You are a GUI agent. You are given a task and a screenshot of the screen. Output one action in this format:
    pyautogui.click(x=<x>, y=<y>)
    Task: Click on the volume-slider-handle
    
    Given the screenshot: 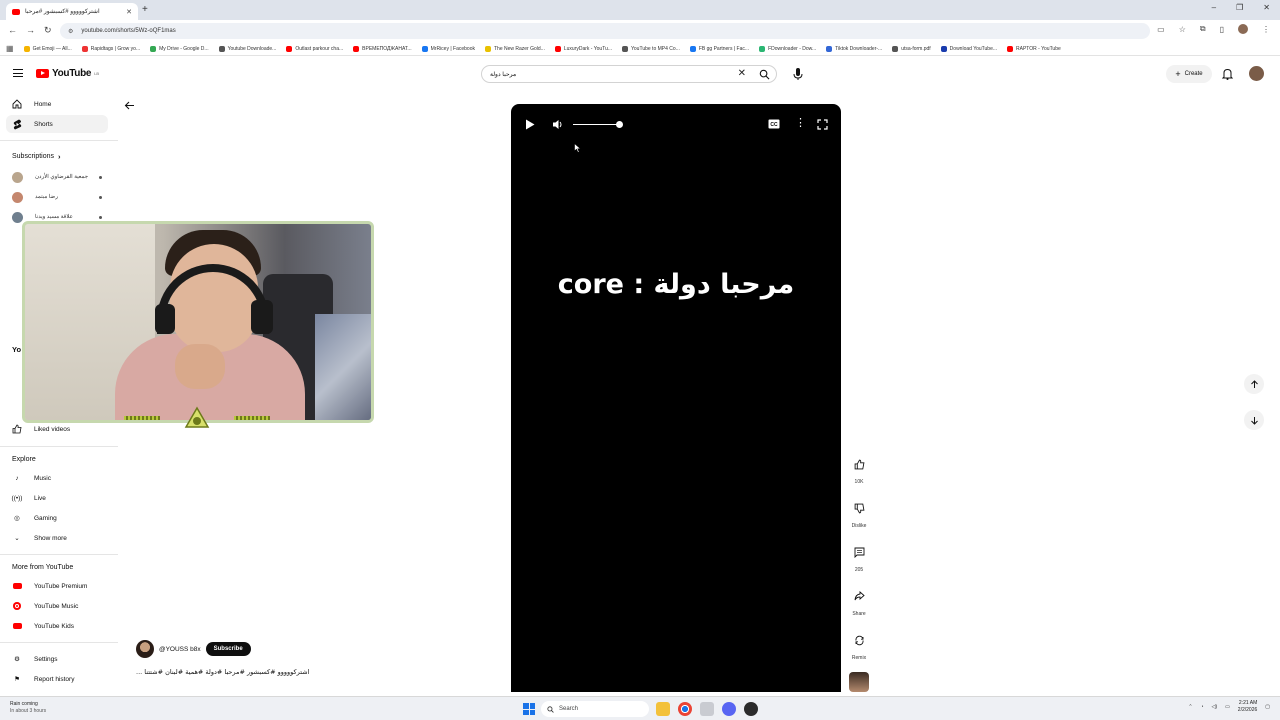 What is the action you would take?
    pyautogui.click(x=619, y=124)
    